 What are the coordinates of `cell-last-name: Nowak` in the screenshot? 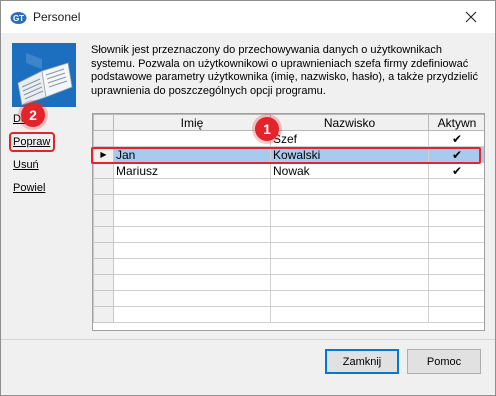 It's located at (349, 170).